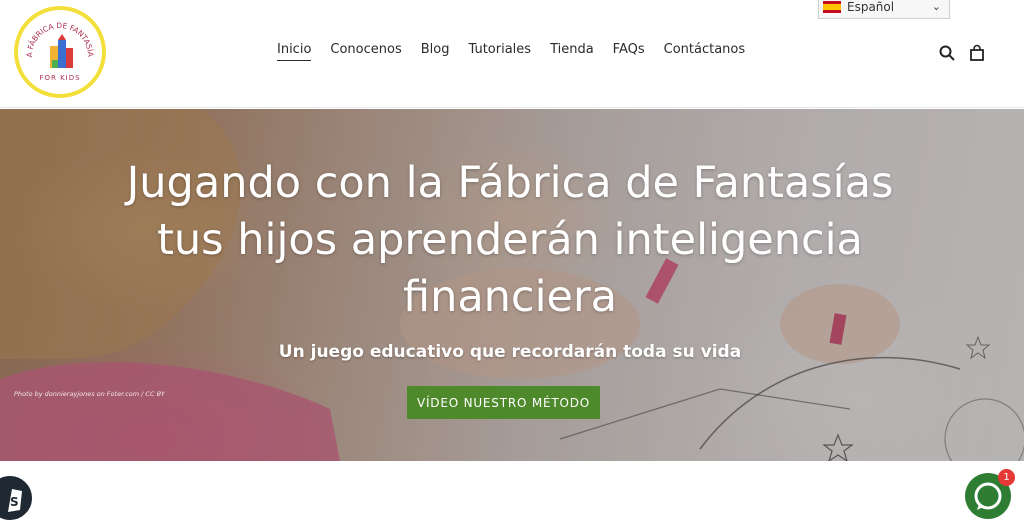  I want to click on shopify-bag-icon: S, so click(17, 498).